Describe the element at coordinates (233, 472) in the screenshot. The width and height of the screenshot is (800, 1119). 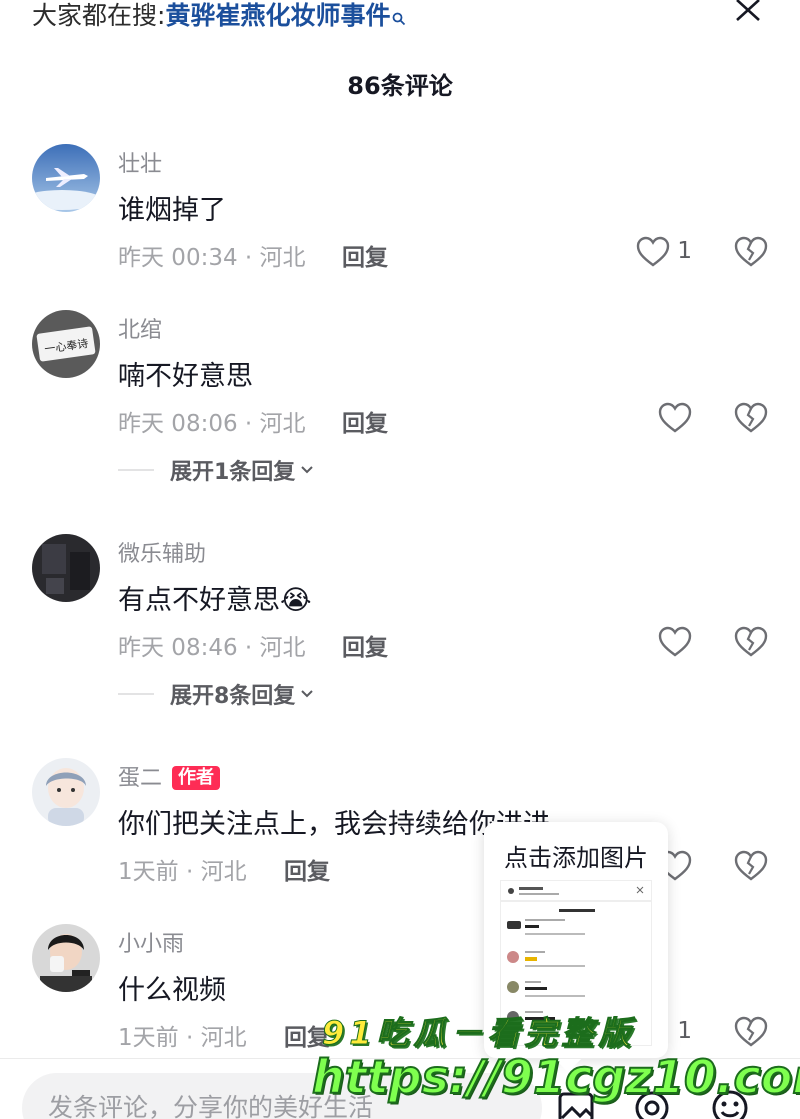
I see `expand-replies-label: 展开1条回复` at that location.